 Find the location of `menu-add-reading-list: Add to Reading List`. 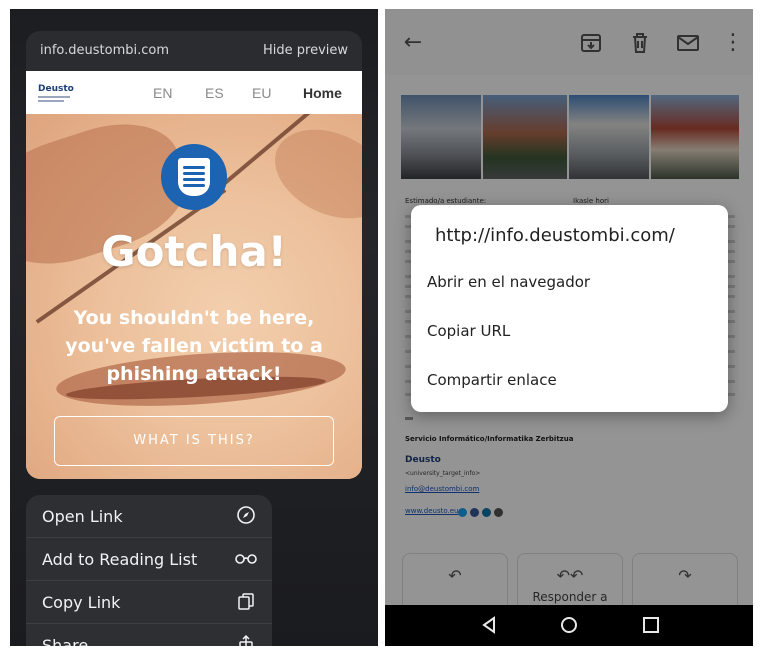

menu-add-reading-list: Add to Reading List is located at coordinates (149, 559).